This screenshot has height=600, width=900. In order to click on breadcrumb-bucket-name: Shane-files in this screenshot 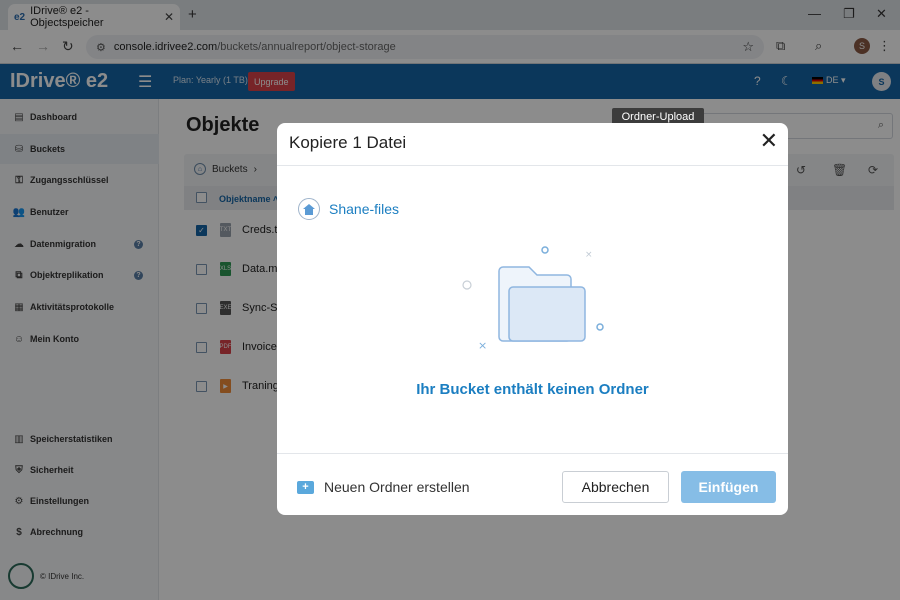, I will do `click(364, 209)`.